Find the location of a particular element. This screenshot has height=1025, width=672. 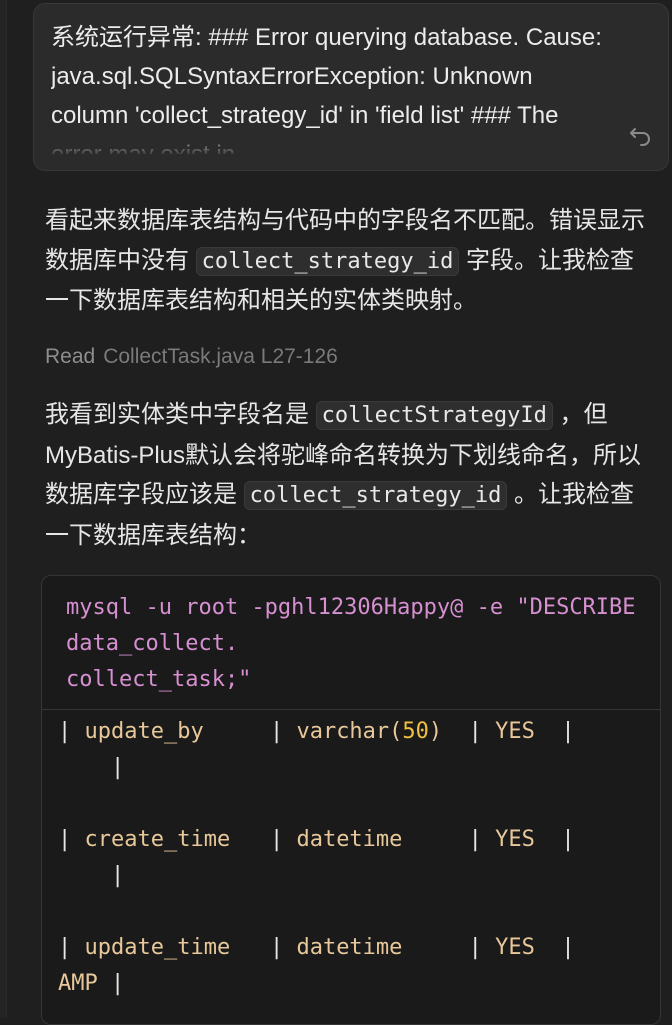

output-tail-fragment: AMP is located at coordinates (78, 983).